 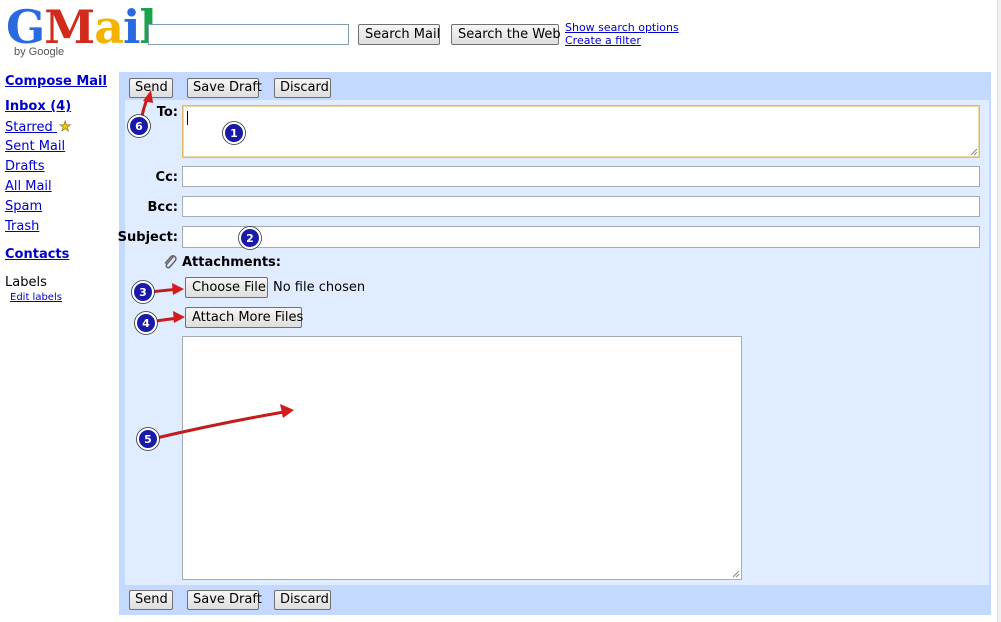 I want to click on send-button-bottom: Send, so click(x=151, y=600).